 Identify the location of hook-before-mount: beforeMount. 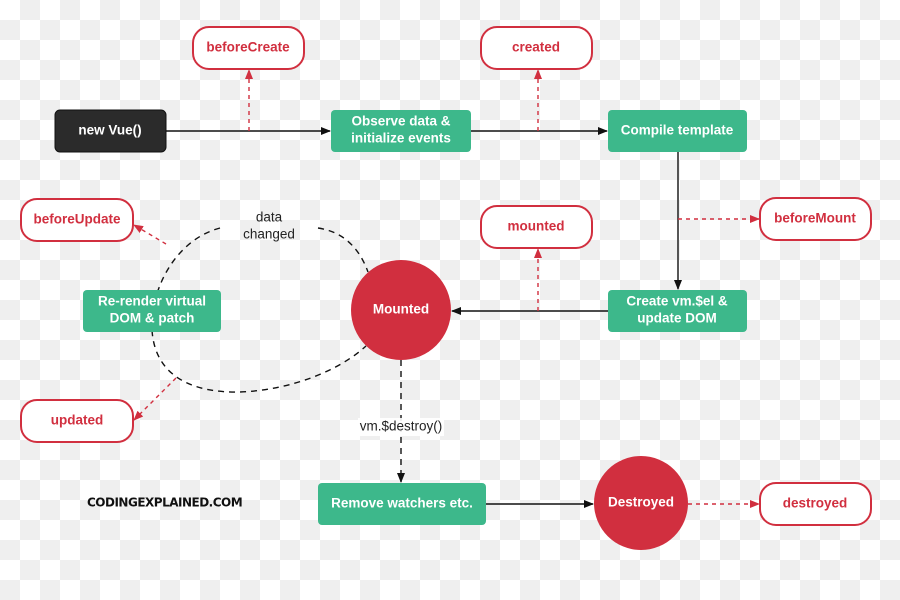
(815, 219).